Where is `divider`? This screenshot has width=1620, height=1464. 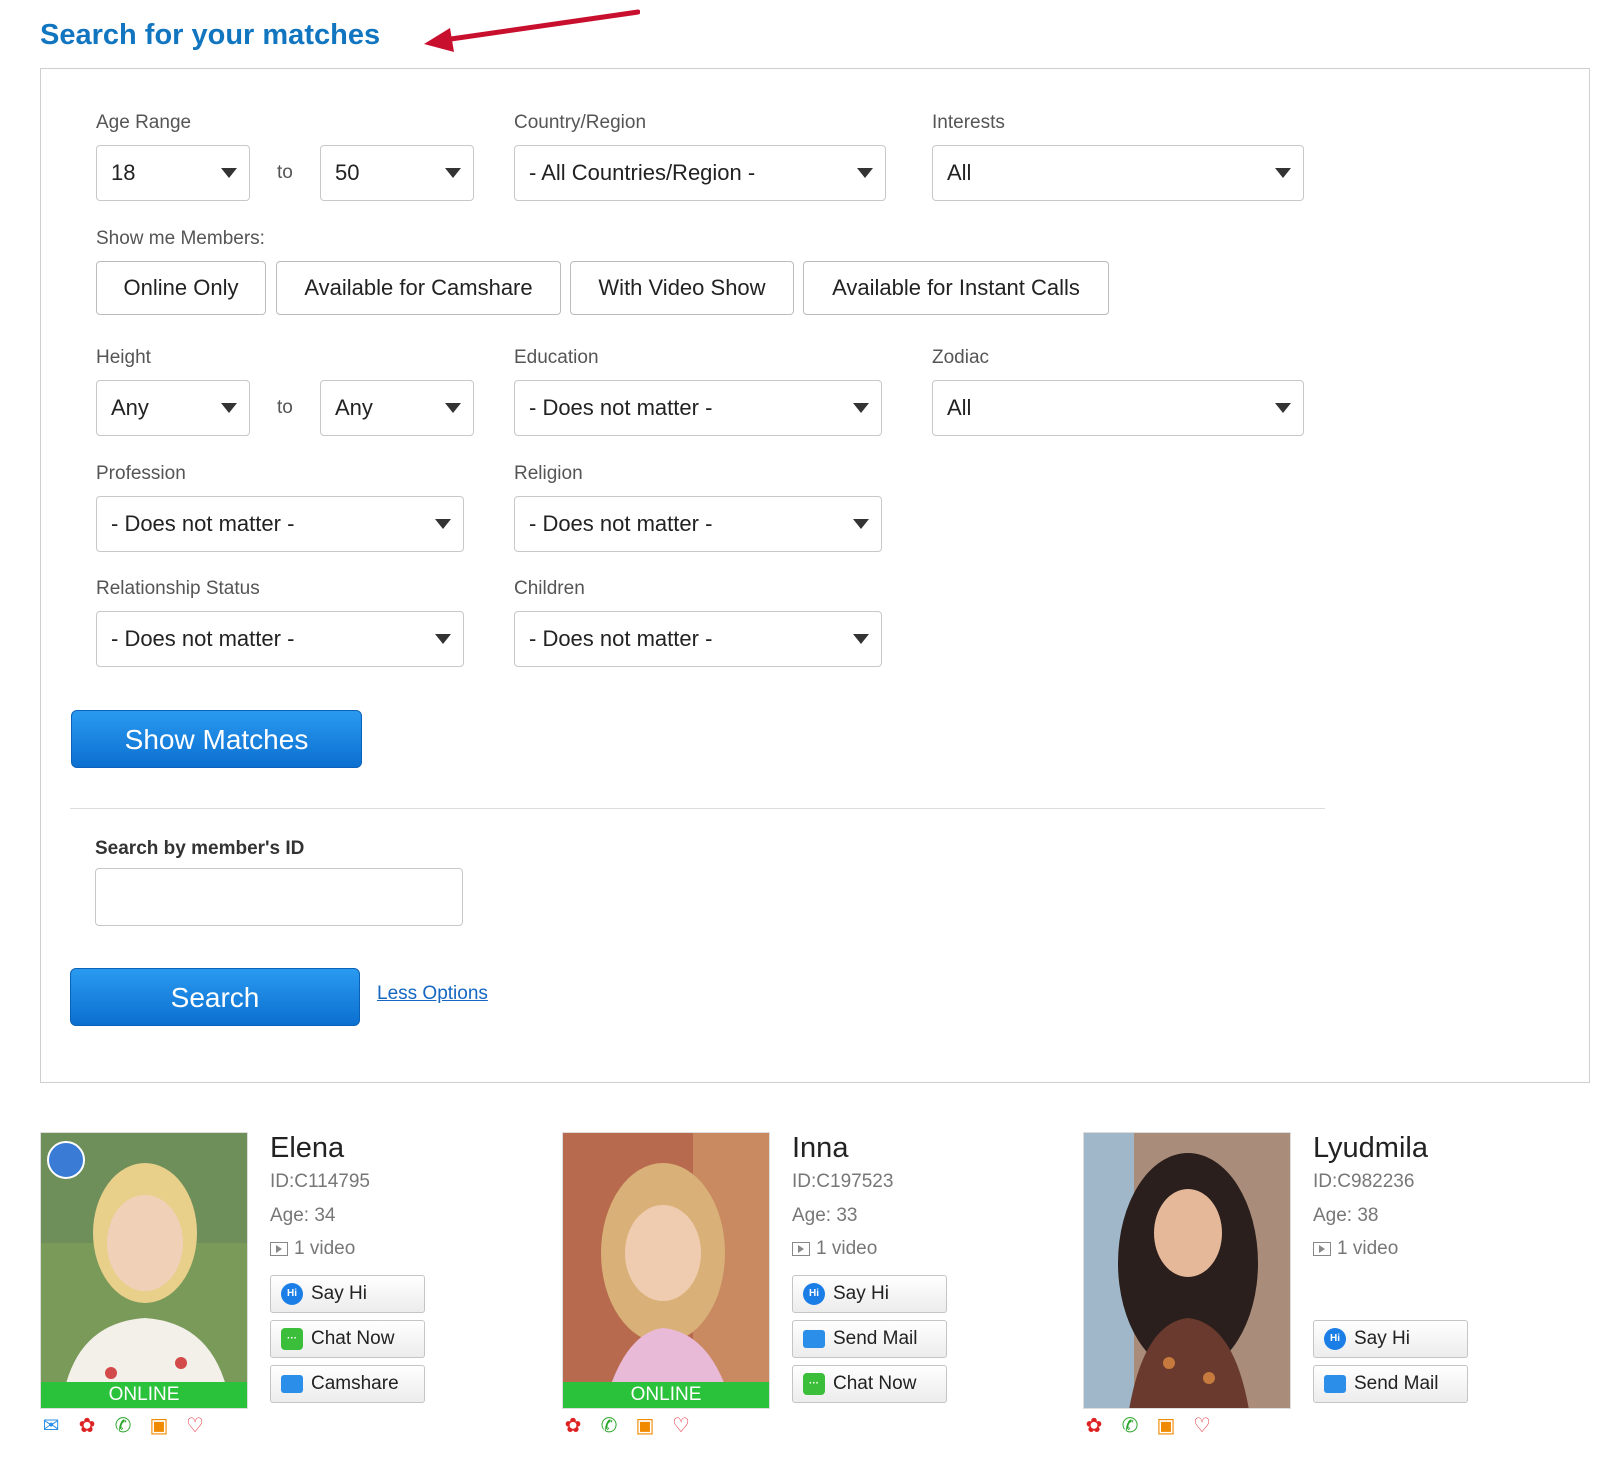
divider is located at coordinates (697, 808).